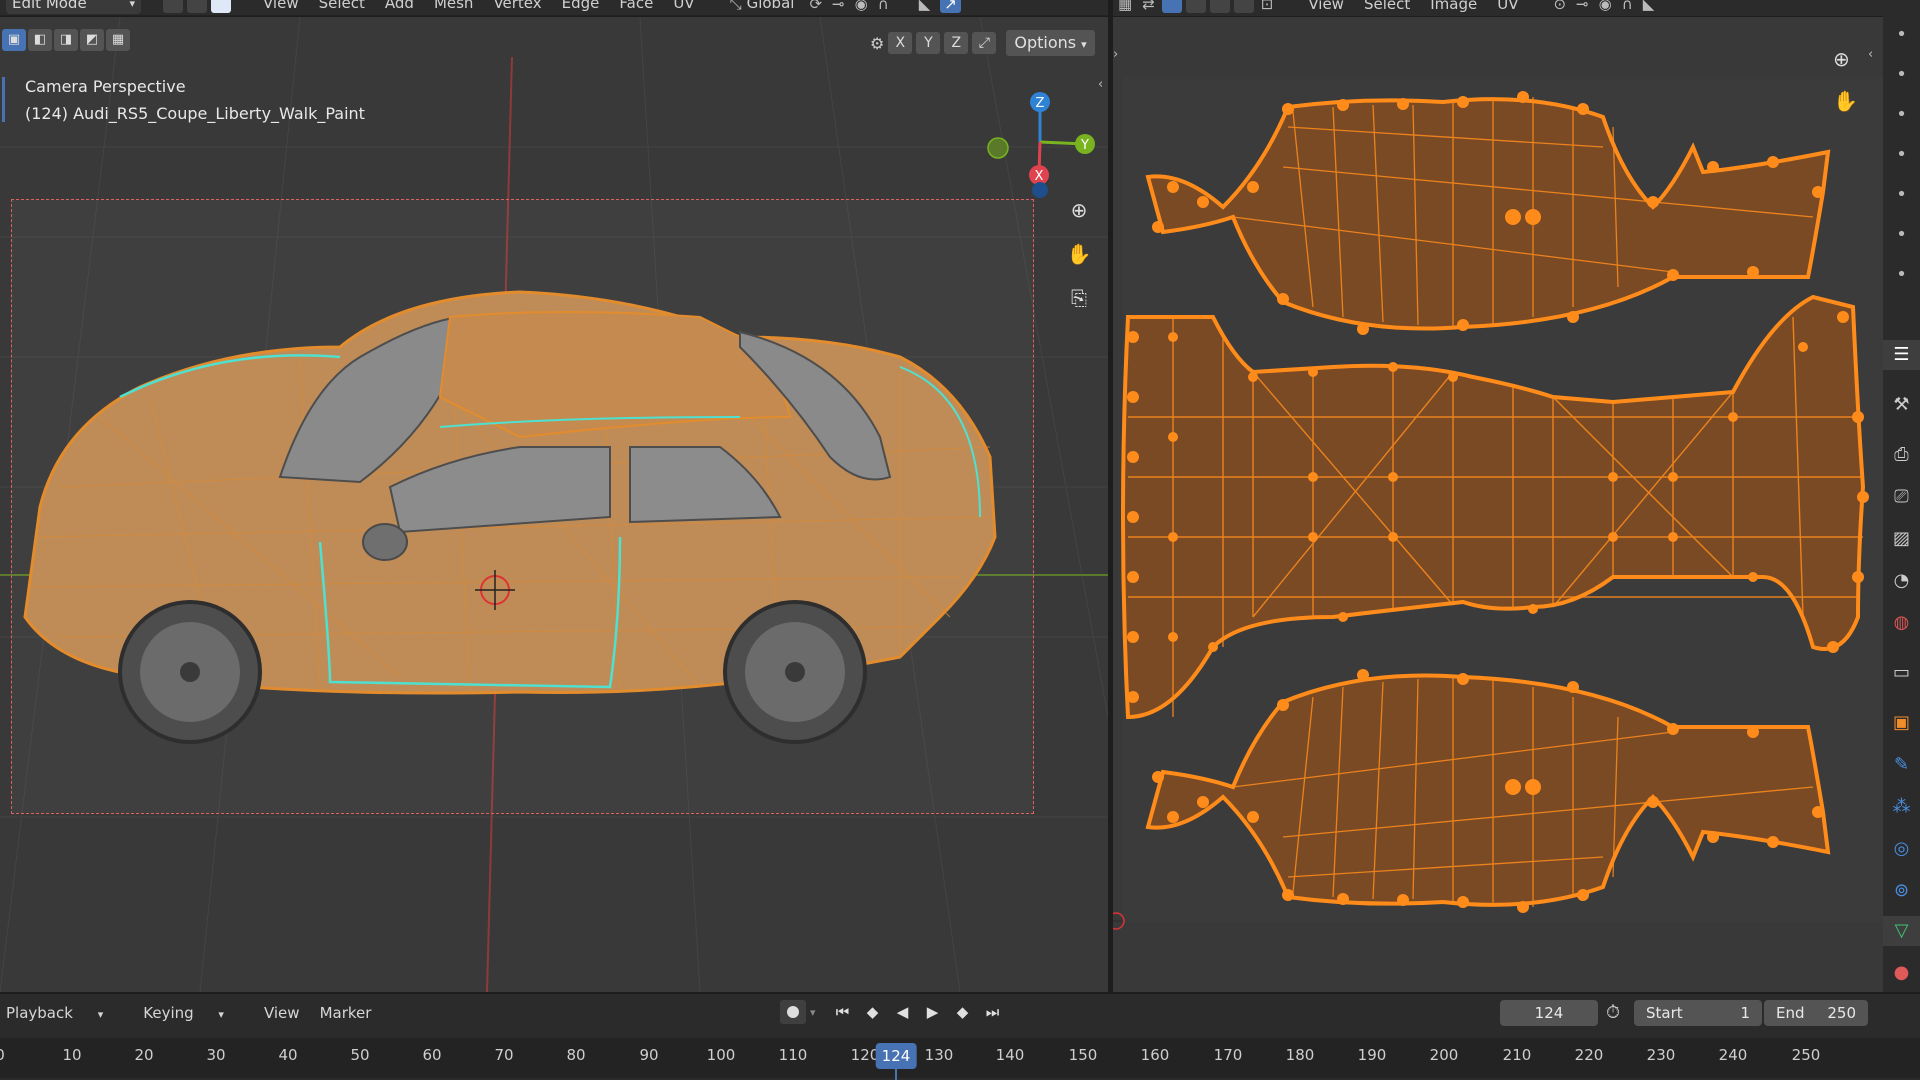  Describe the element at coordinates (1219, 6) in the screenshot. I see `uv-face-select-button` at that location.